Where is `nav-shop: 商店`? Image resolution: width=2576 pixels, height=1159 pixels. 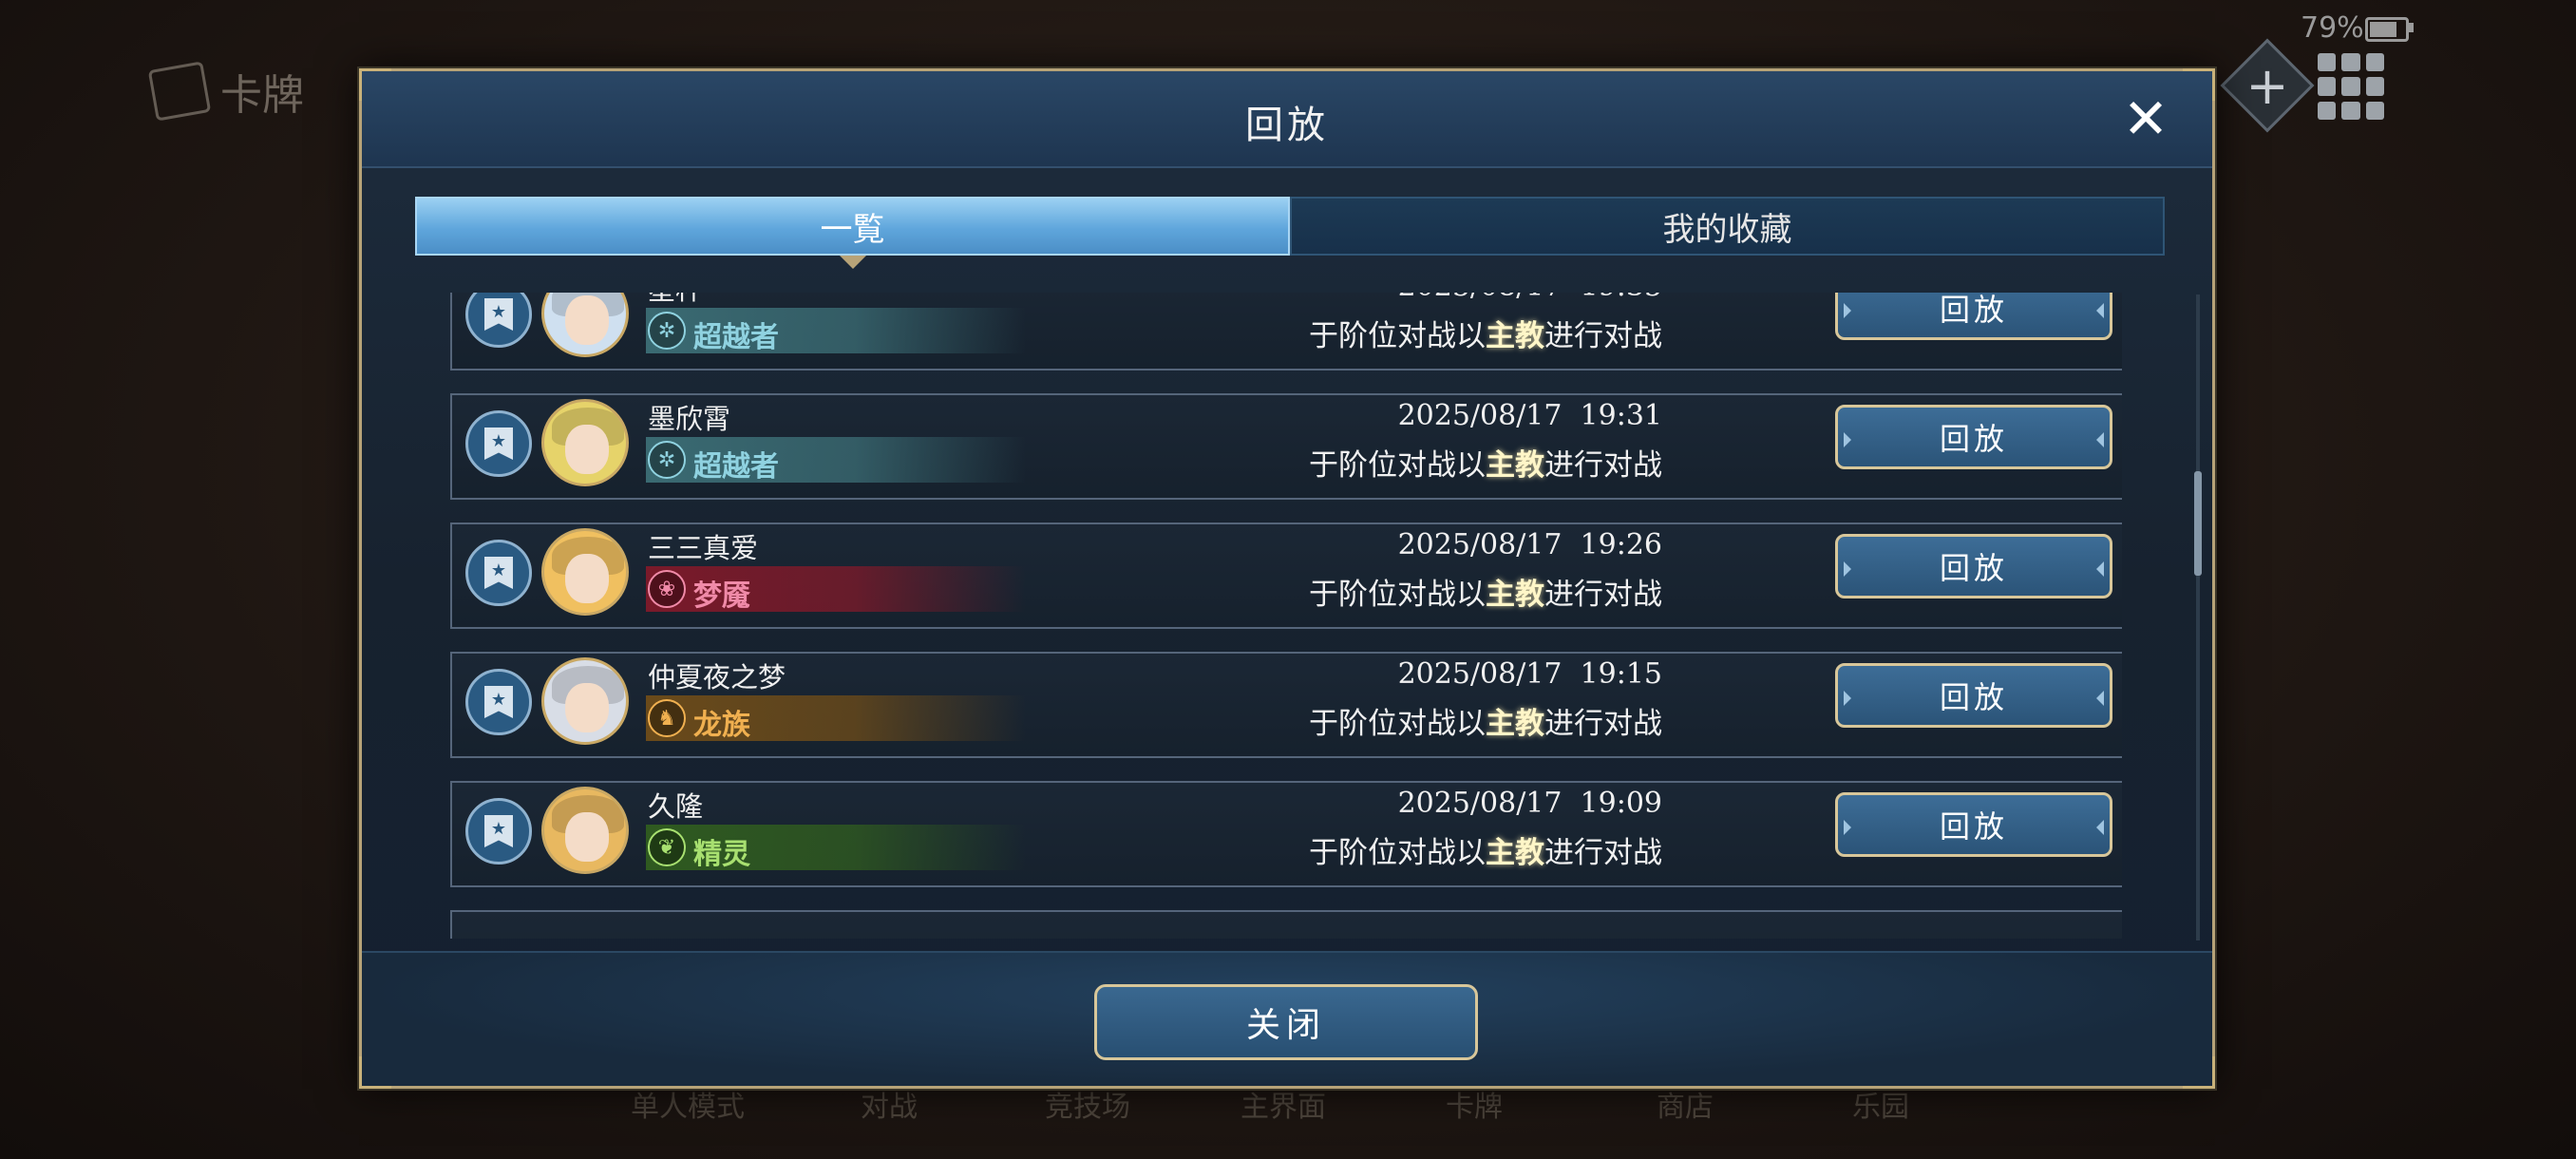
nav-shop: 商店 is located at coordinates (1685, 1107).